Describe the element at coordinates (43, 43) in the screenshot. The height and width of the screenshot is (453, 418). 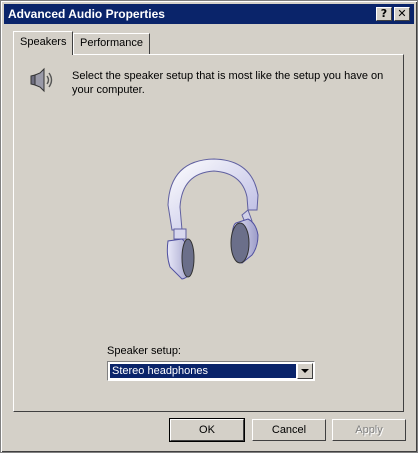
I see `tab-speakers: Speakers` at that location.